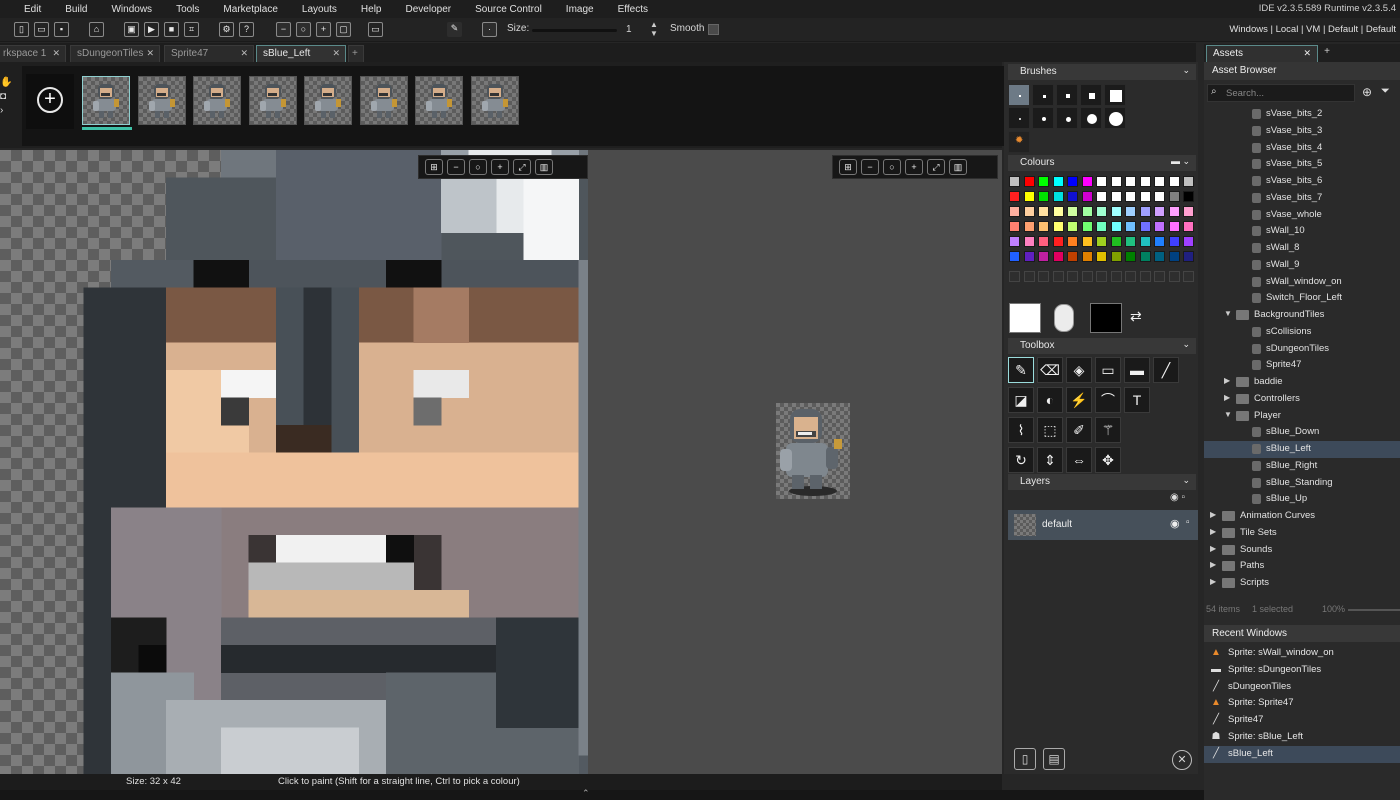 This screenshot has height=800, width=1400. Describe the element at coordinates (1079, 370) in the screenshot. I see `fill-bucket-icon: ◈` at that location.